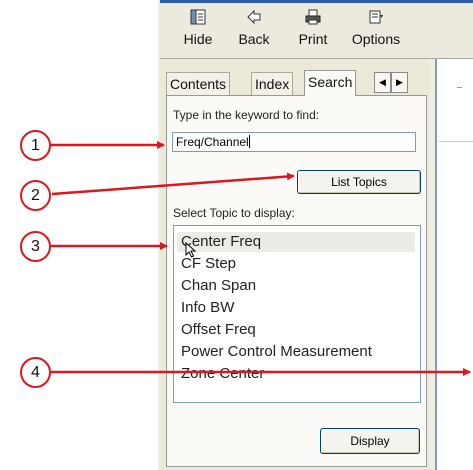 The image size is (473, 470). I want to click on callout-2: 2, so click(35, 195).